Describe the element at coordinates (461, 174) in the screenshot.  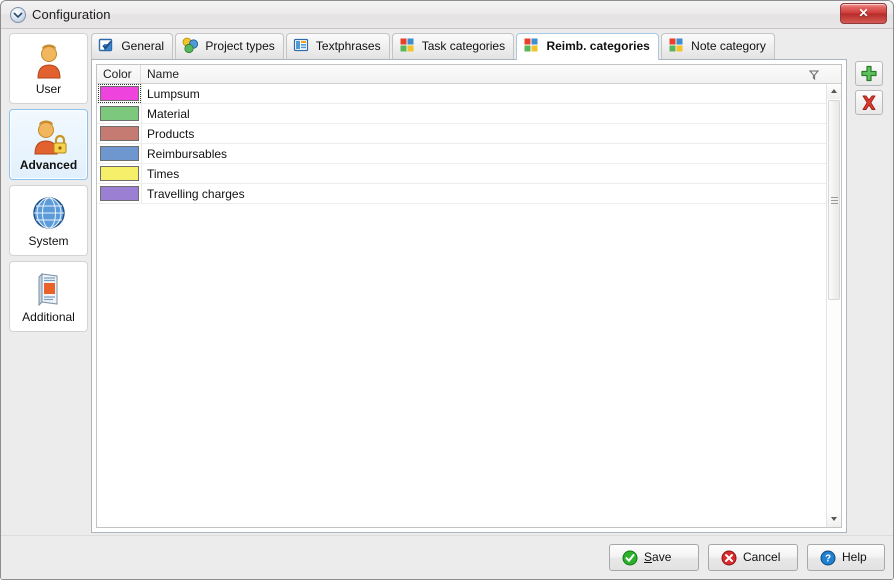
I see `table-row: Times` at that location.